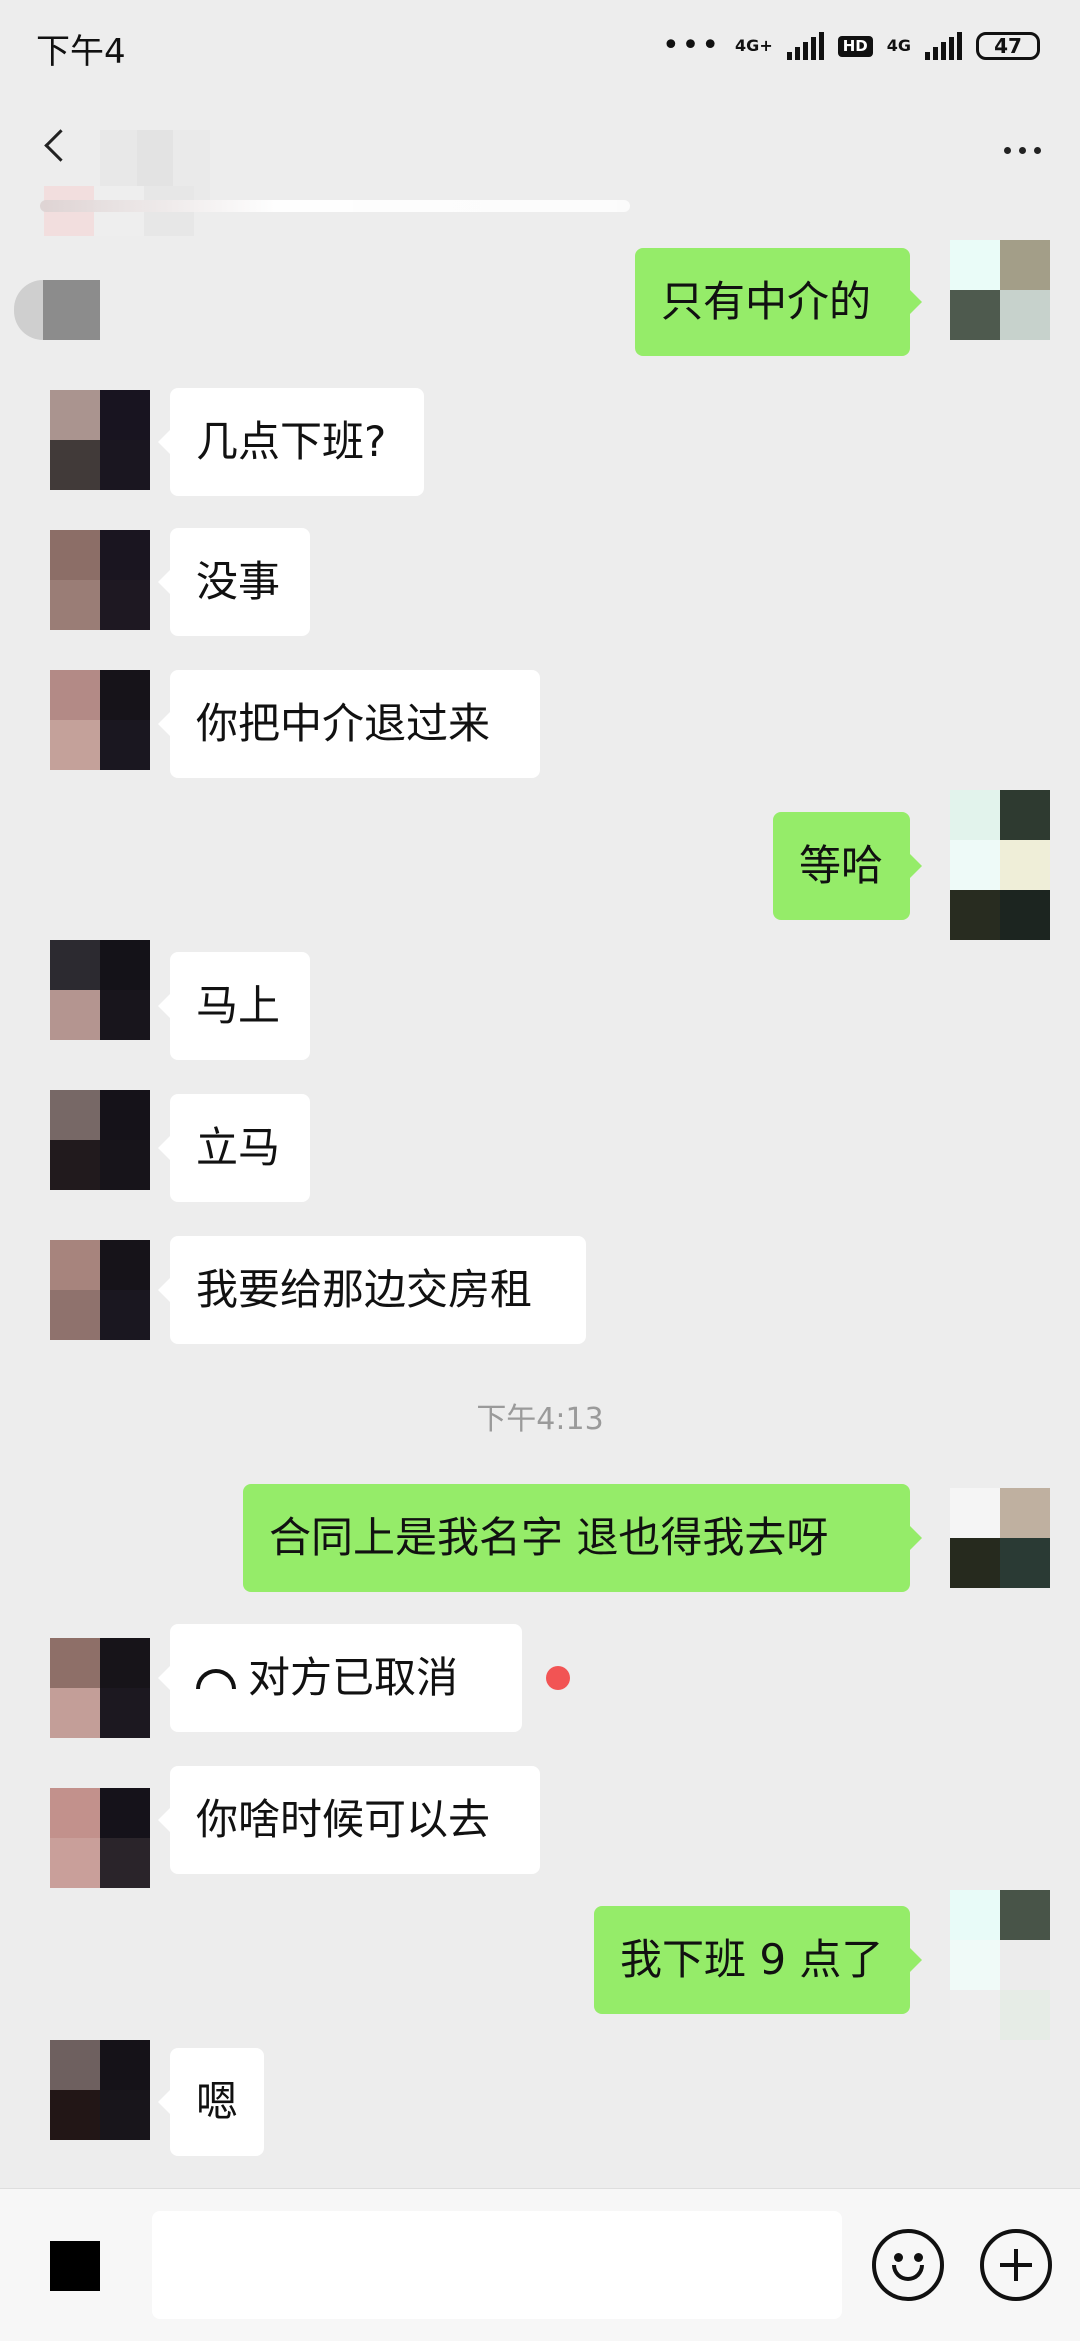 Image resolution: width=1080 pixels, height=2341 pixels. I want to click on incoming-message: 立马, so click(234, 1148).